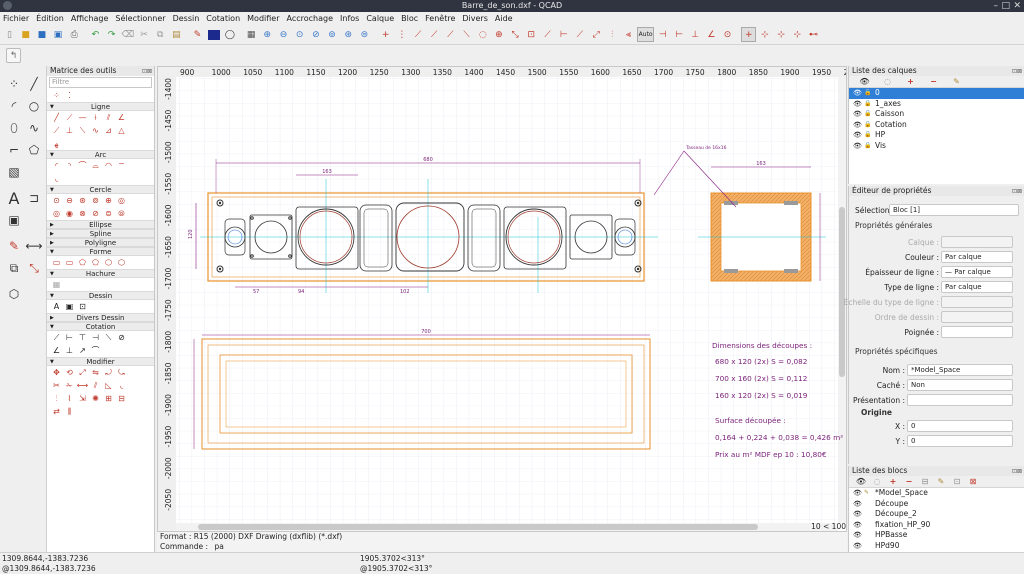 This screenshot has height=574, width=1024. Describe the element at coordinates (936, 146) in the screenshot. I see `layer-row: 👁 🔒 Vis` at that location.